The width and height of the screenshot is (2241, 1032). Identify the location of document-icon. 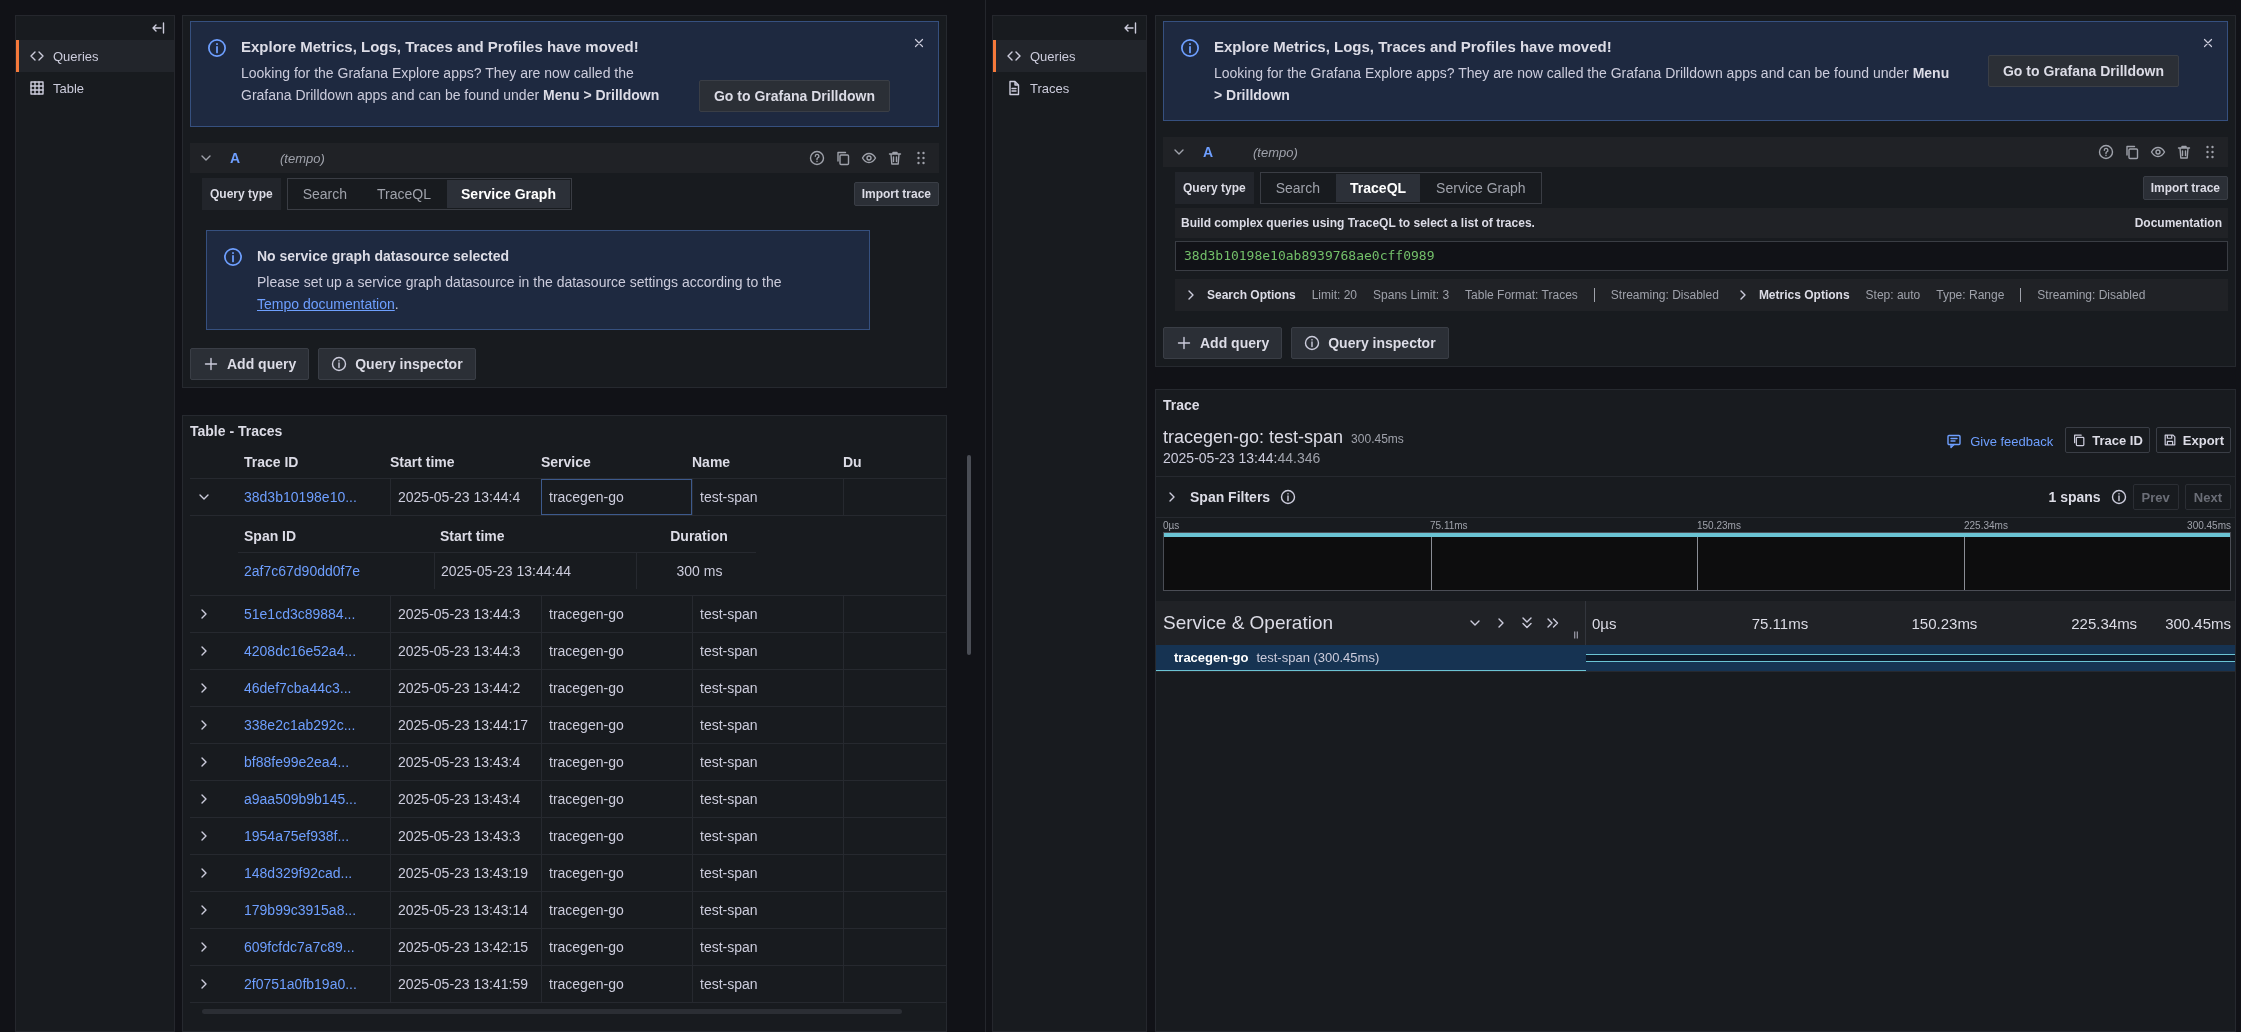
(1014, 88).